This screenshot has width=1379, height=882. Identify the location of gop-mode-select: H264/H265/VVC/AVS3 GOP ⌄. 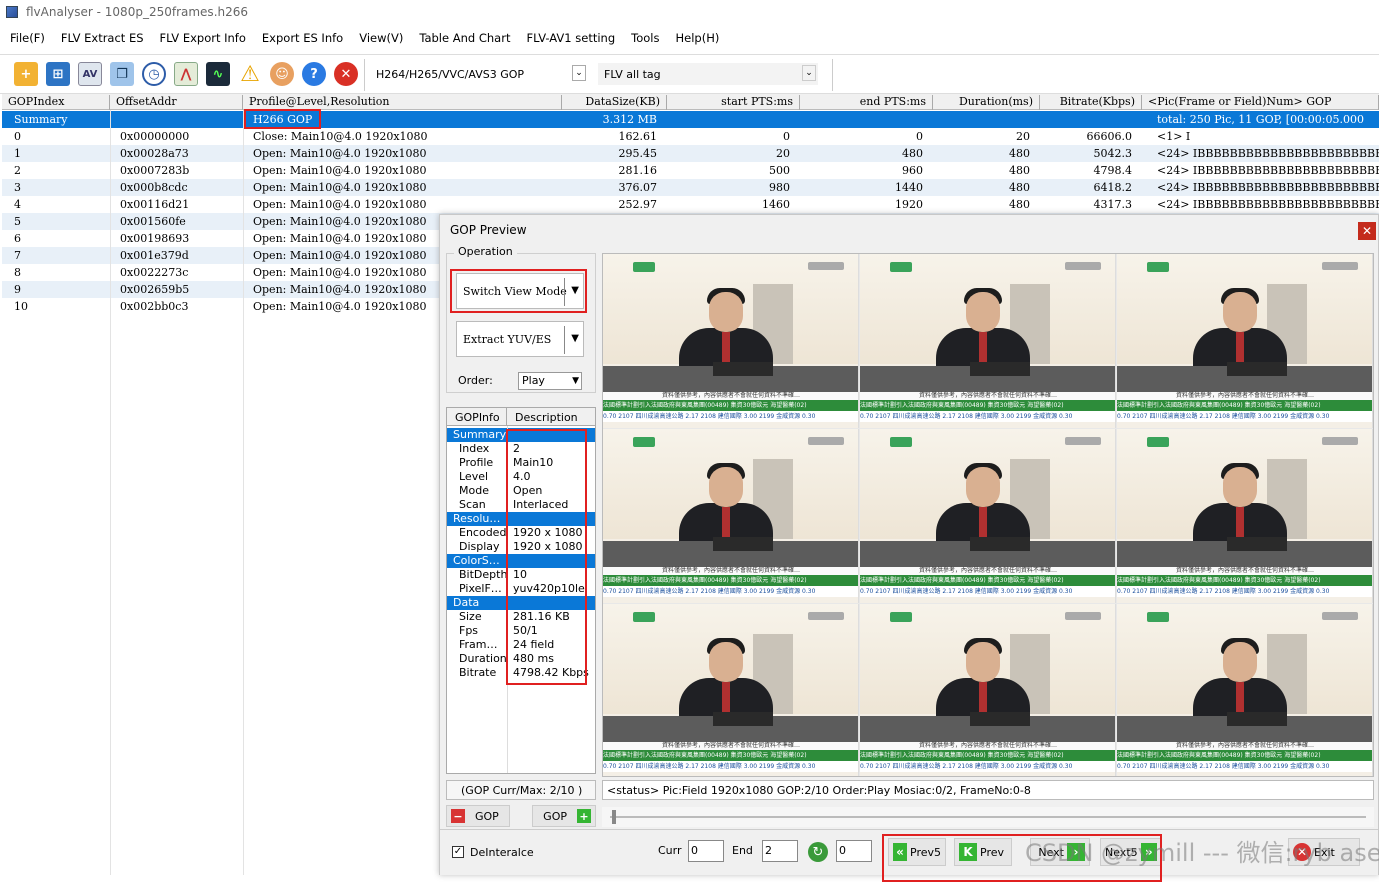
(479, 74).